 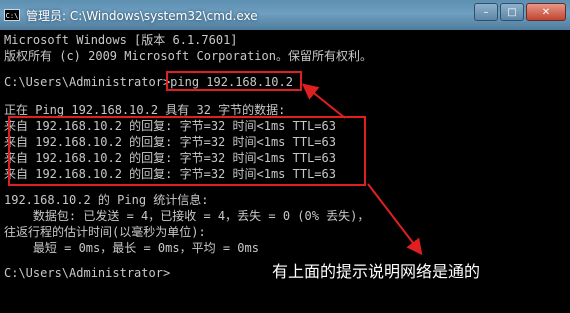 I want to click on console-line: 往返行程的估计时间(以毫秒为单位):, so click(x=105, y=232).